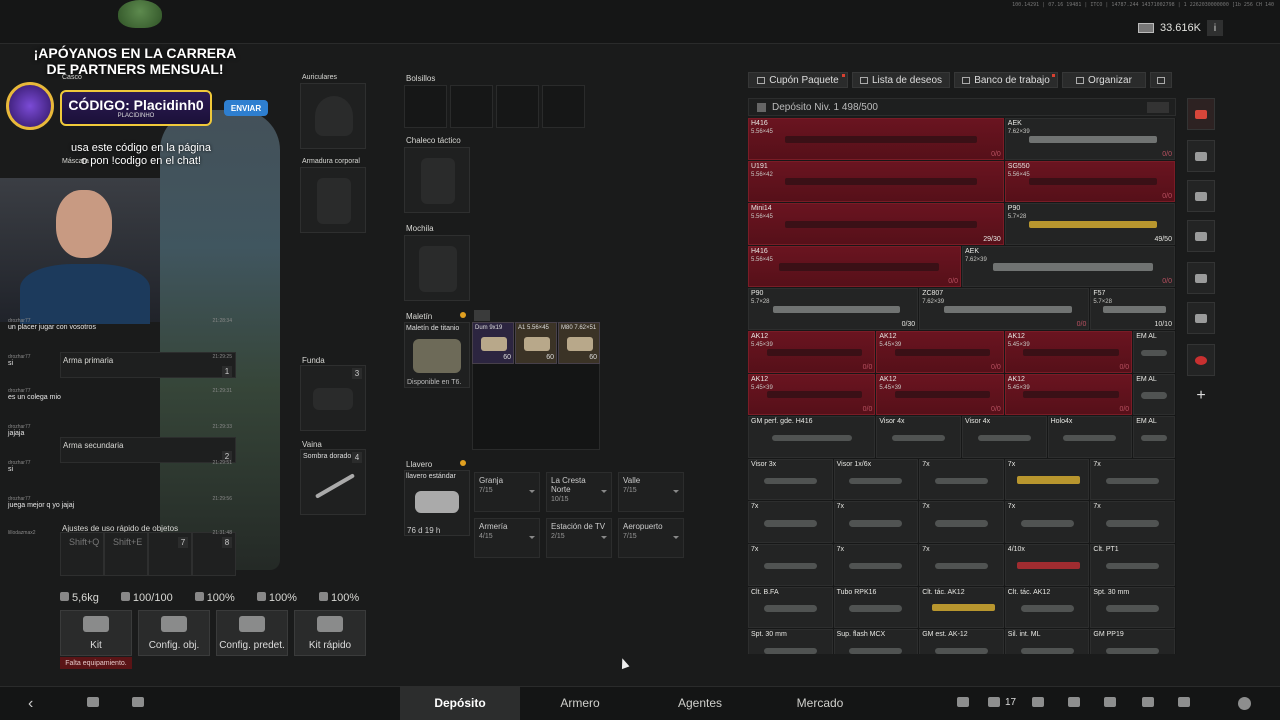 Image resolution: width=1280 pixels, height=720 pixels. What do you see at coordinates (580, 703) in the screenshot?
I see `tab-armero: Armero` at bounding box center [580, 703].